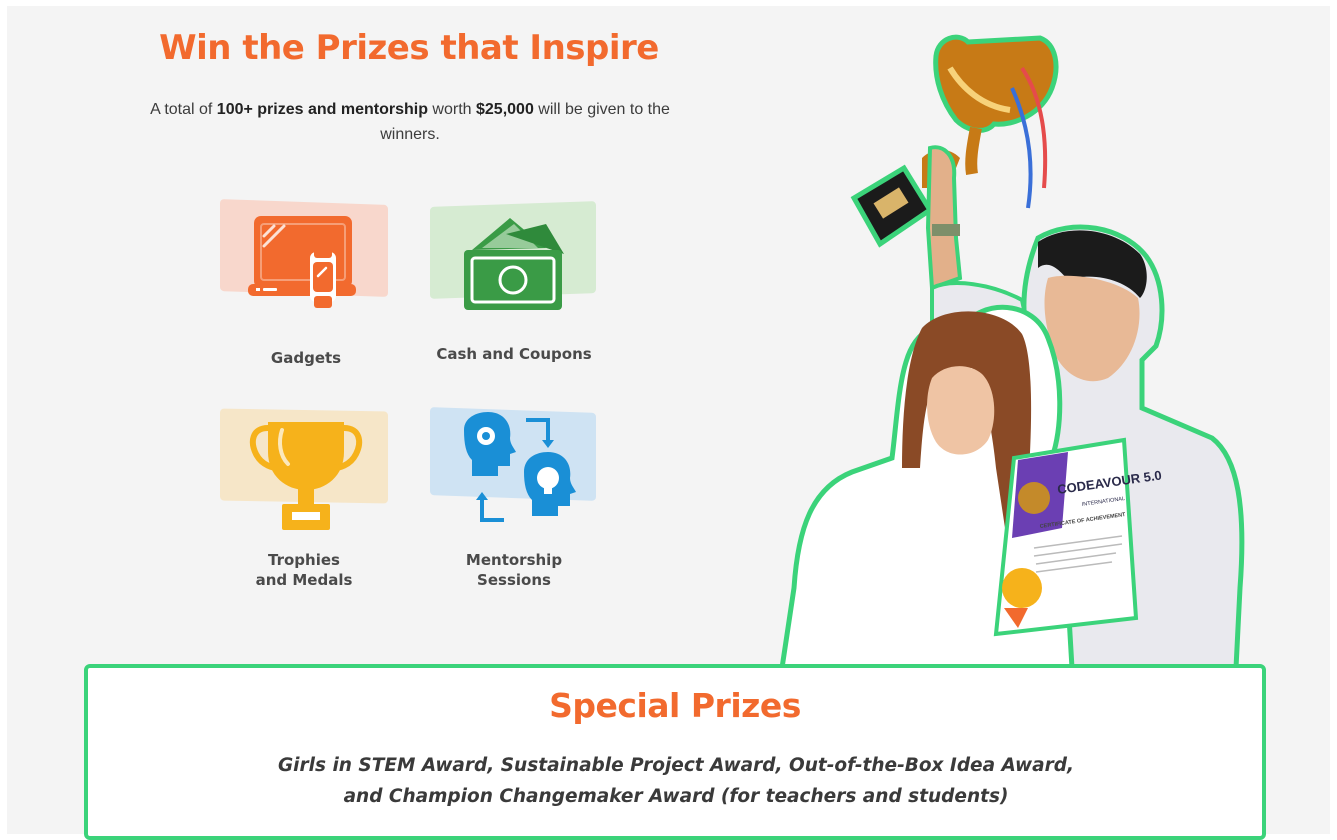  I want to click on mentorship-heads-icon, so click(520, 467).